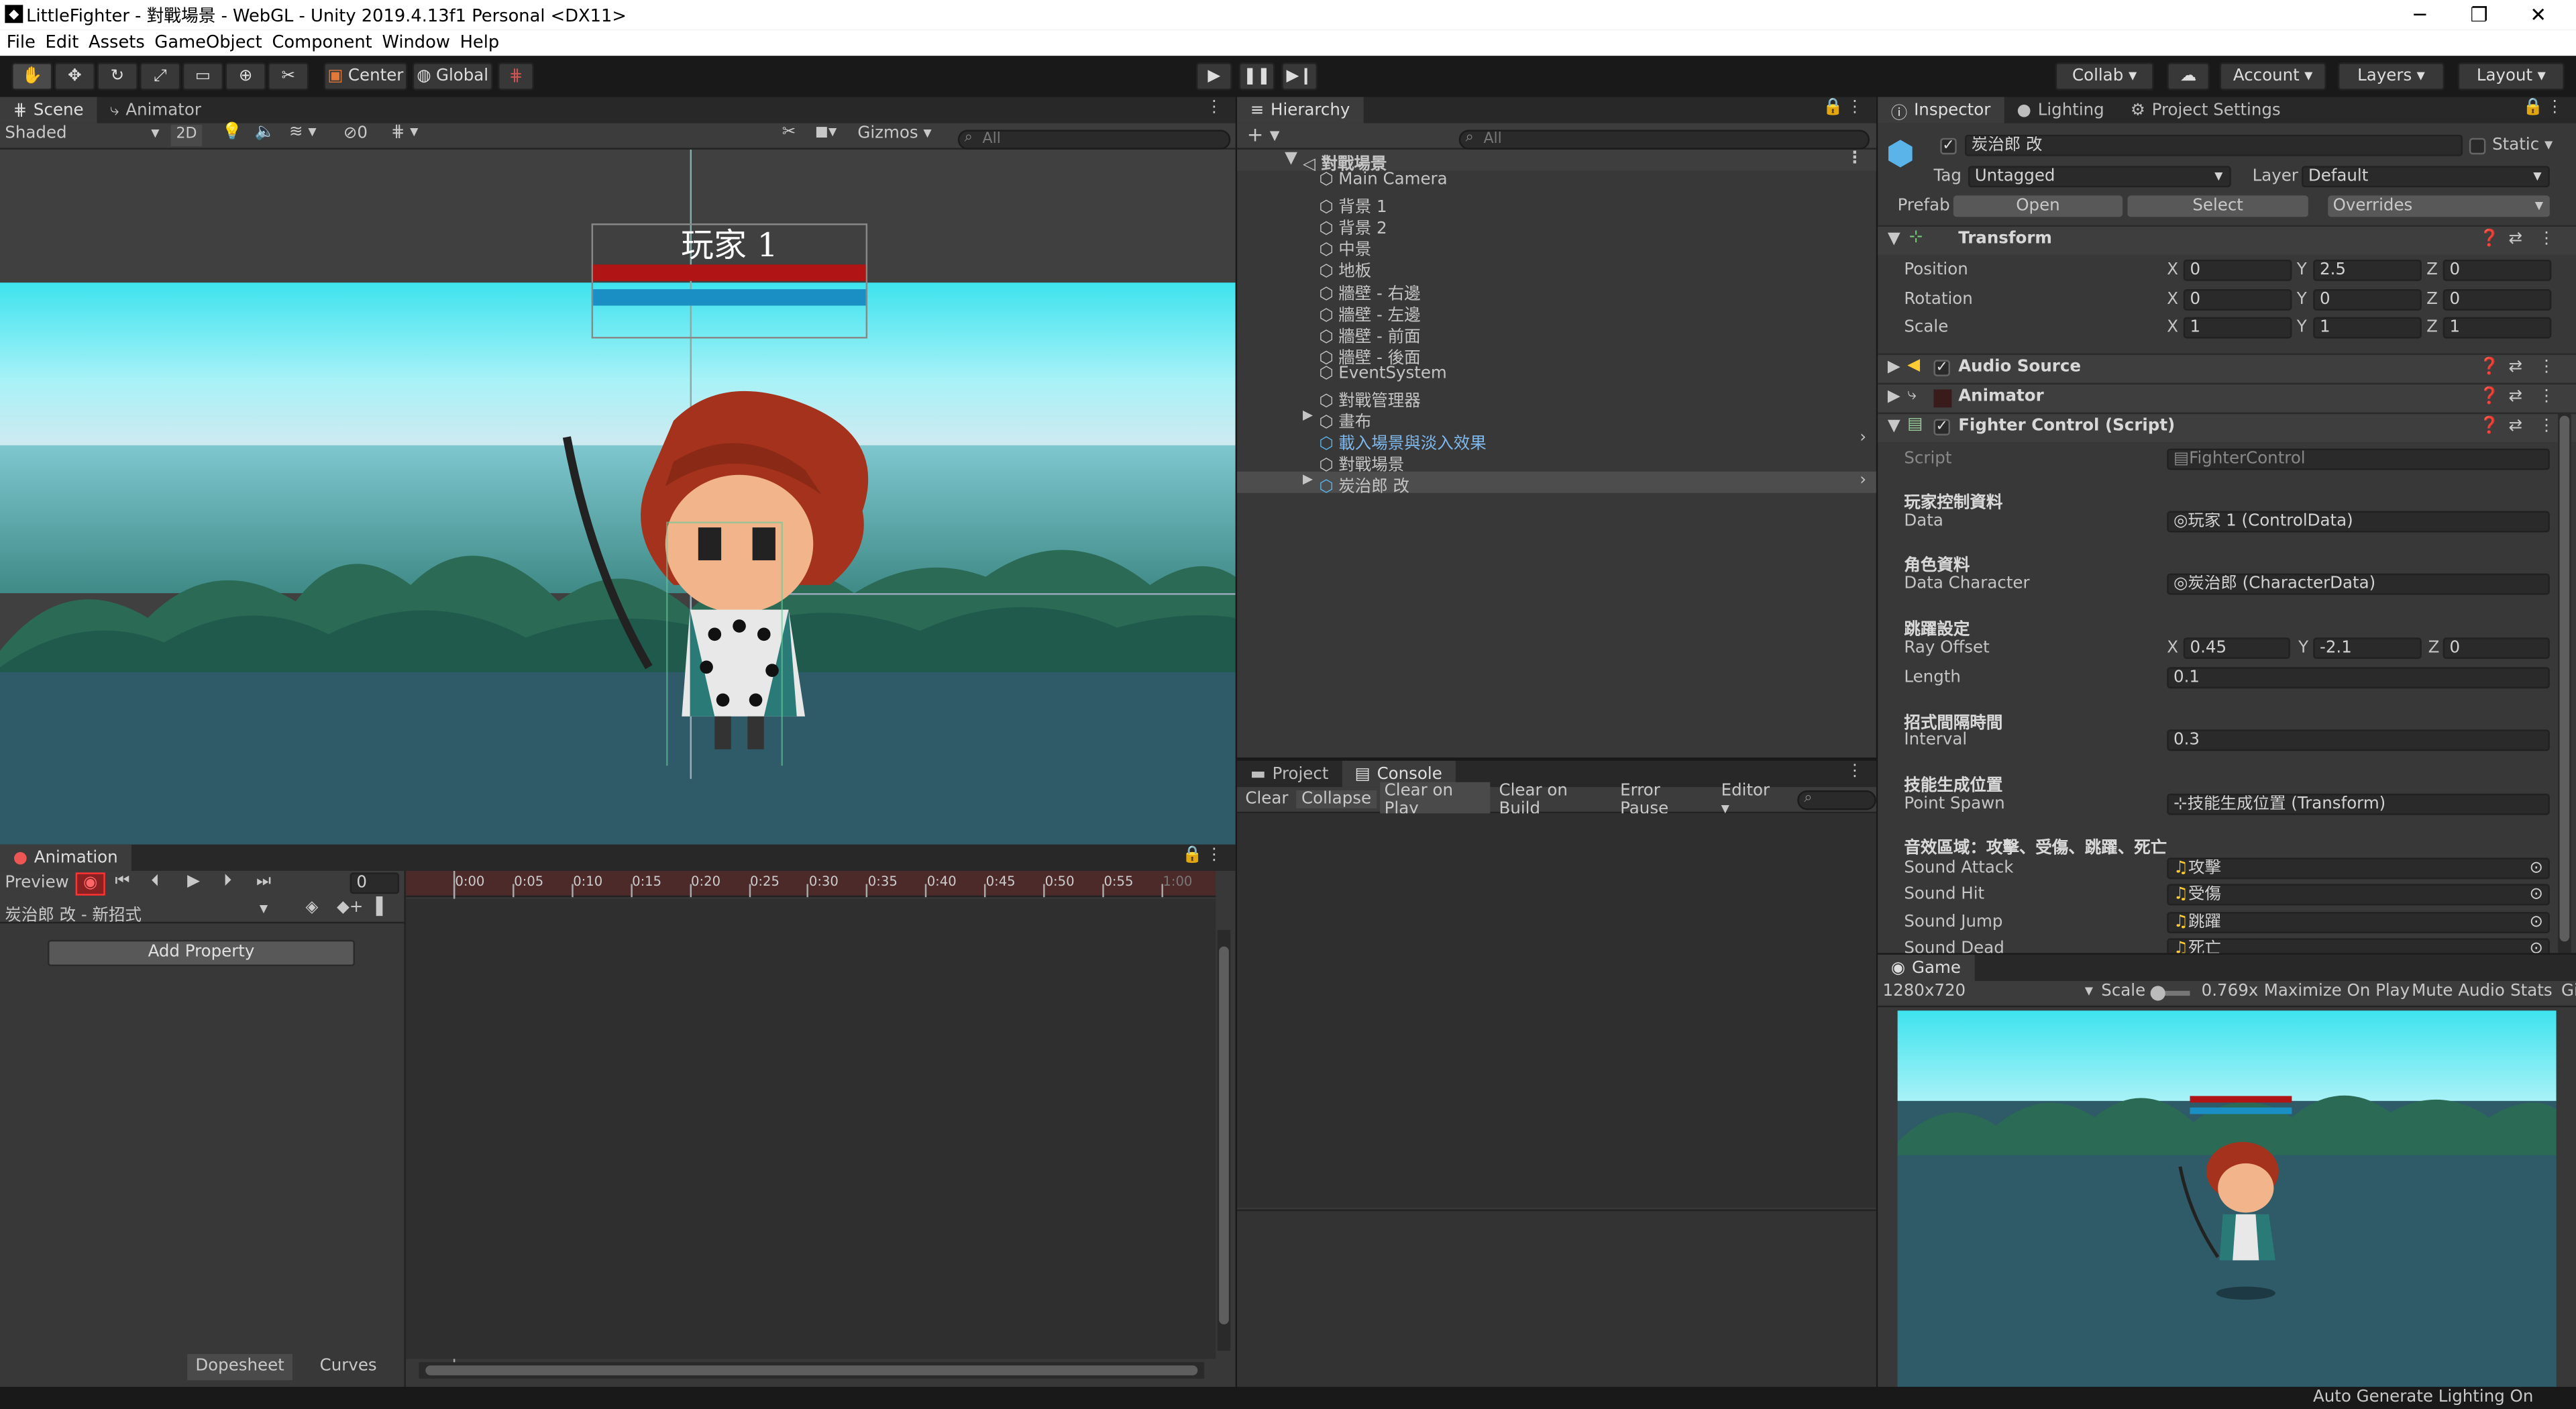  What do you see at coordinates (136, 912) in the screenshot?
I see `clip-dropdown: 炭治郎 改 - 新招式 ▾` at bounding box center [136, 912].